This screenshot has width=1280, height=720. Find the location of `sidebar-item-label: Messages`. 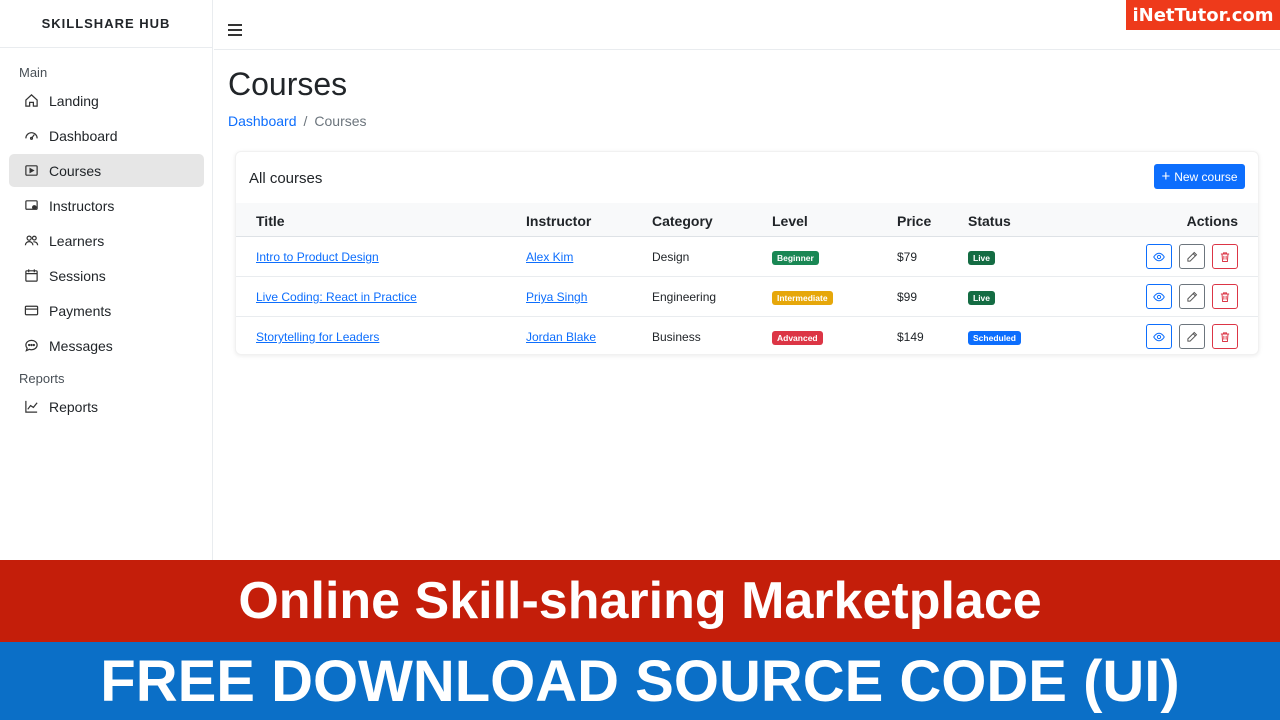

sidebar-item-label: Messages is located at coordinates (81, 345).